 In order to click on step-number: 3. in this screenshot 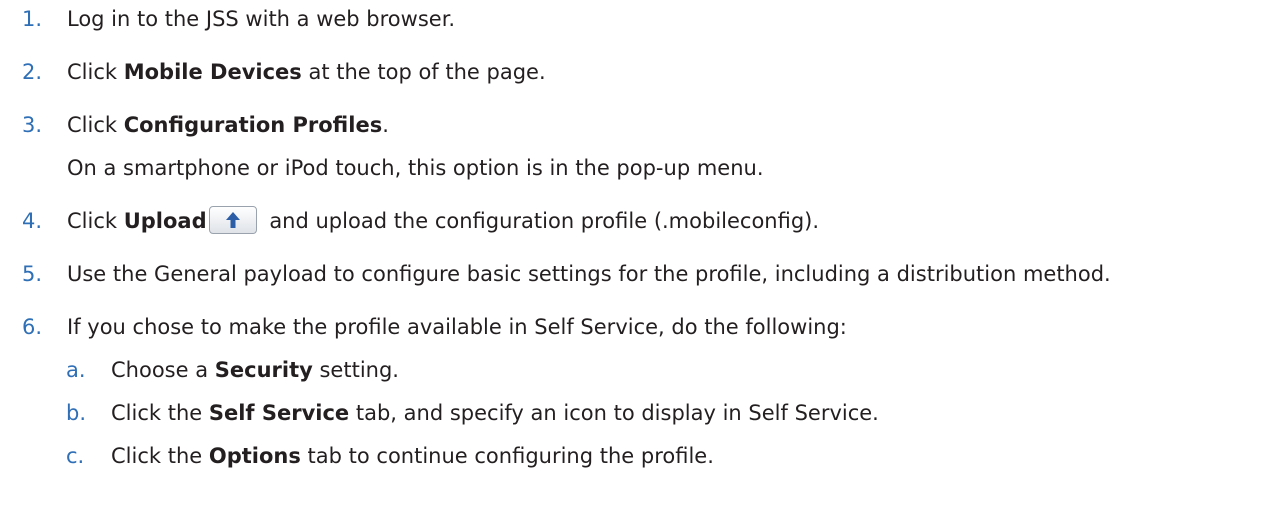, I will do `click(32, 125)`.